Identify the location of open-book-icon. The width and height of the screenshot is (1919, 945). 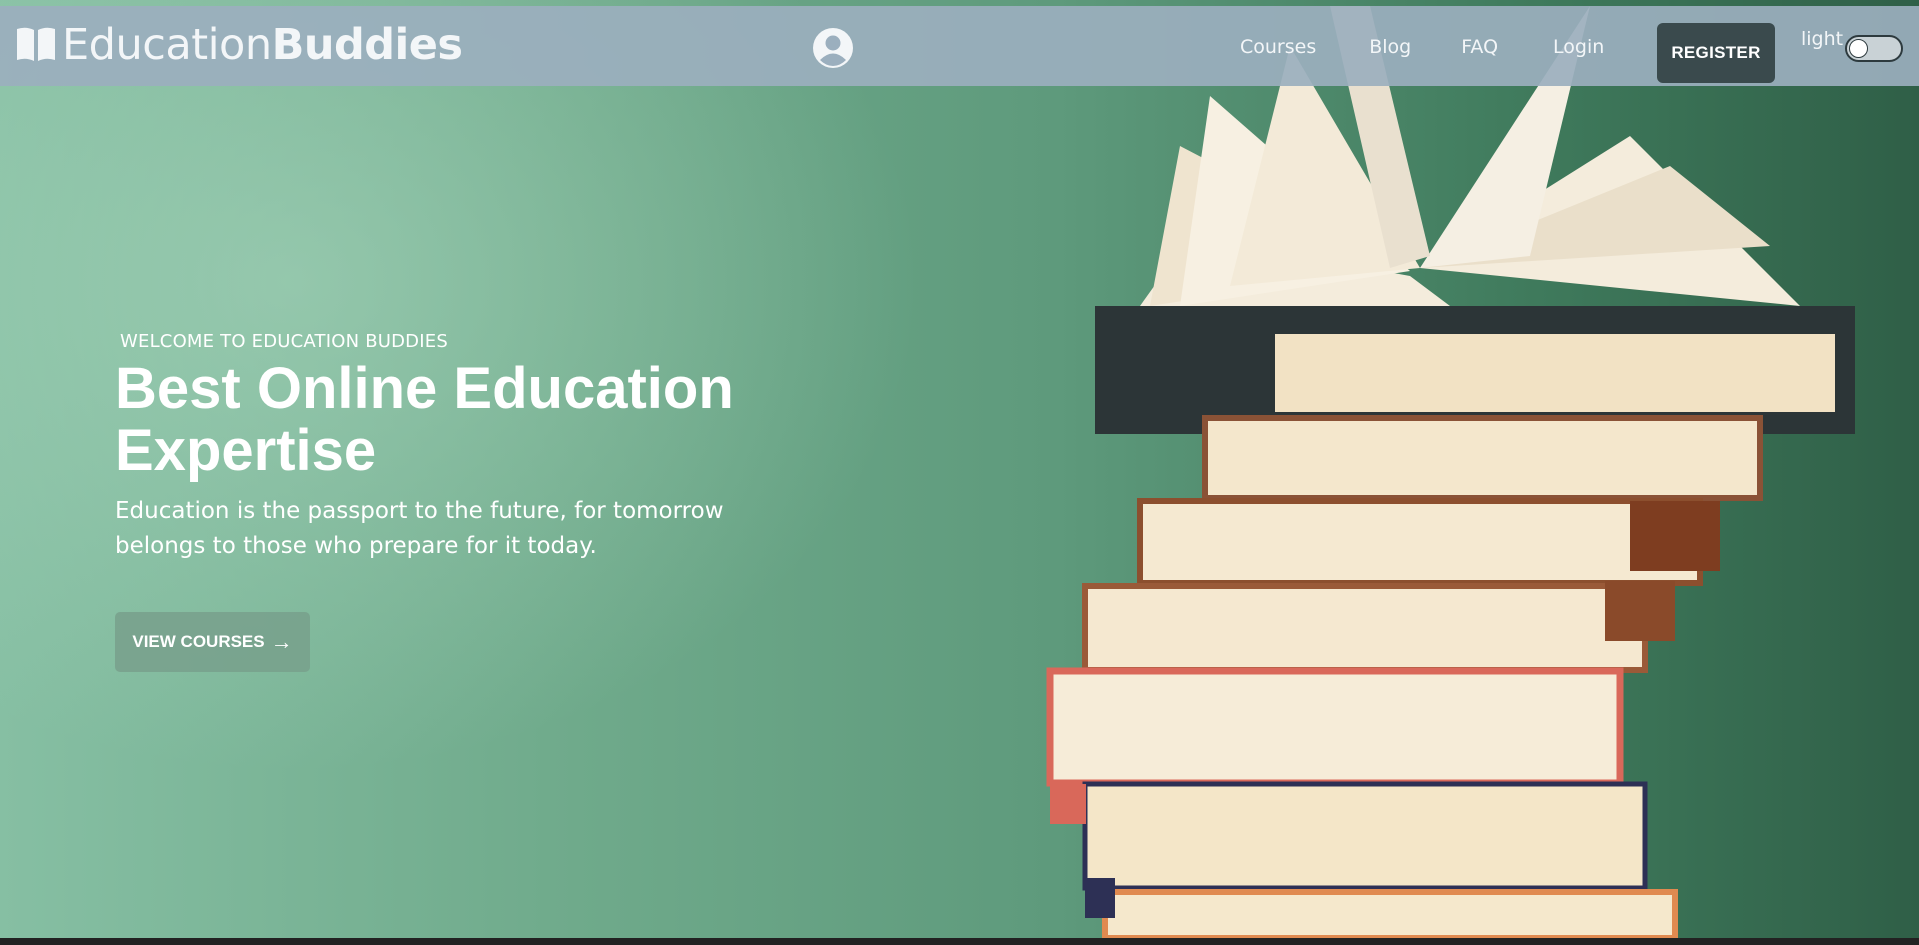
(36, 44).